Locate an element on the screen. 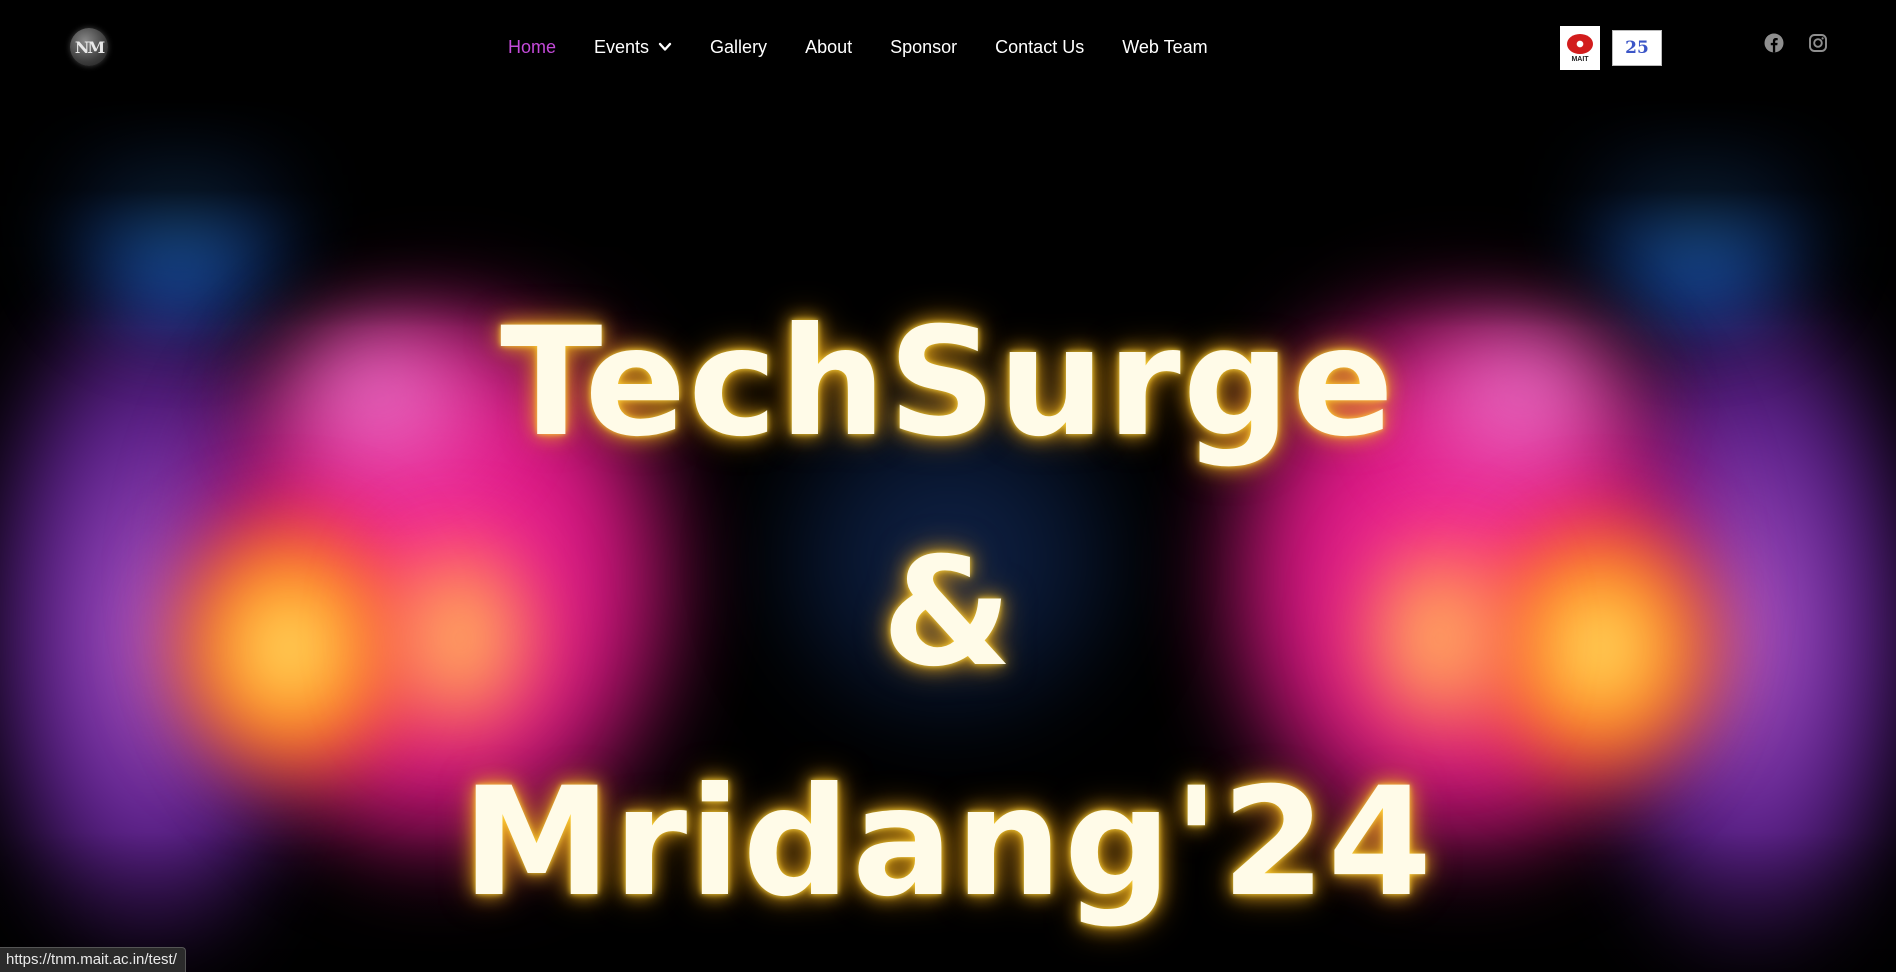 Image resolution: width=1896 pixels, height=972 pixels. nav-item-about: About is located at coordinates (828, 47).